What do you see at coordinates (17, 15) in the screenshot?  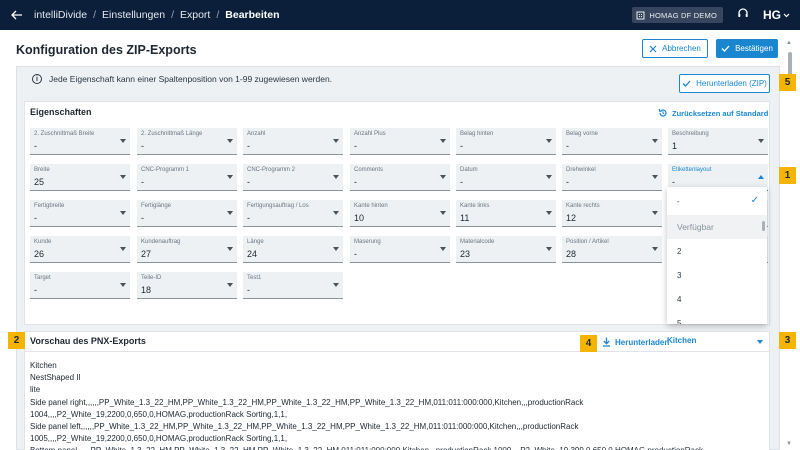 I see `back-arrow-icon` at bounding box center [17, 15].